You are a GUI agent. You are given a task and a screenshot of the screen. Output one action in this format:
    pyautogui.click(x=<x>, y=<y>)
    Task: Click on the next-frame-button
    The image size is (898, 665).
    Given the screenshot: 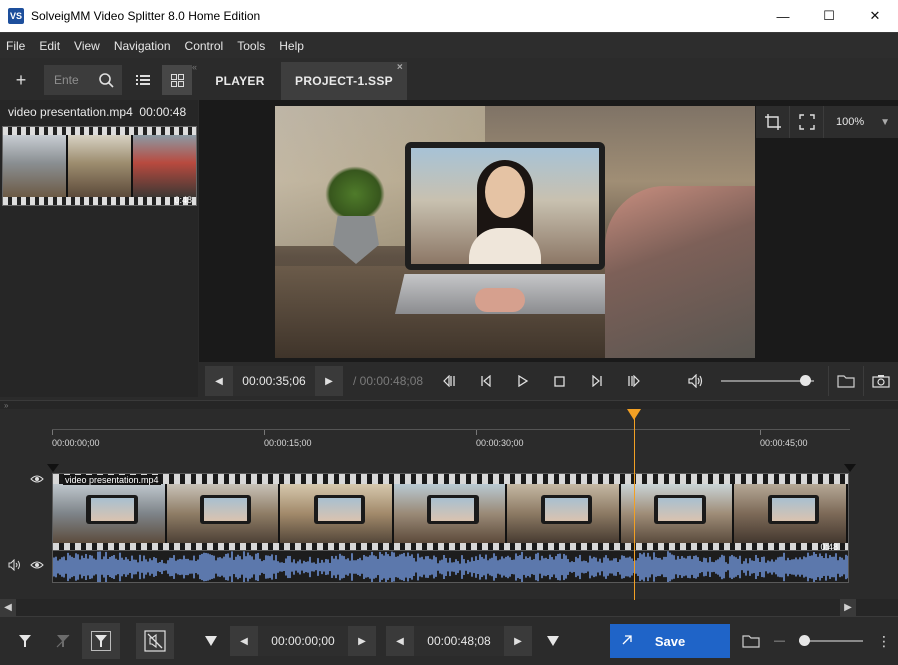 What is the action you would take?
    pyautogui.click(x=596, y=381)
    